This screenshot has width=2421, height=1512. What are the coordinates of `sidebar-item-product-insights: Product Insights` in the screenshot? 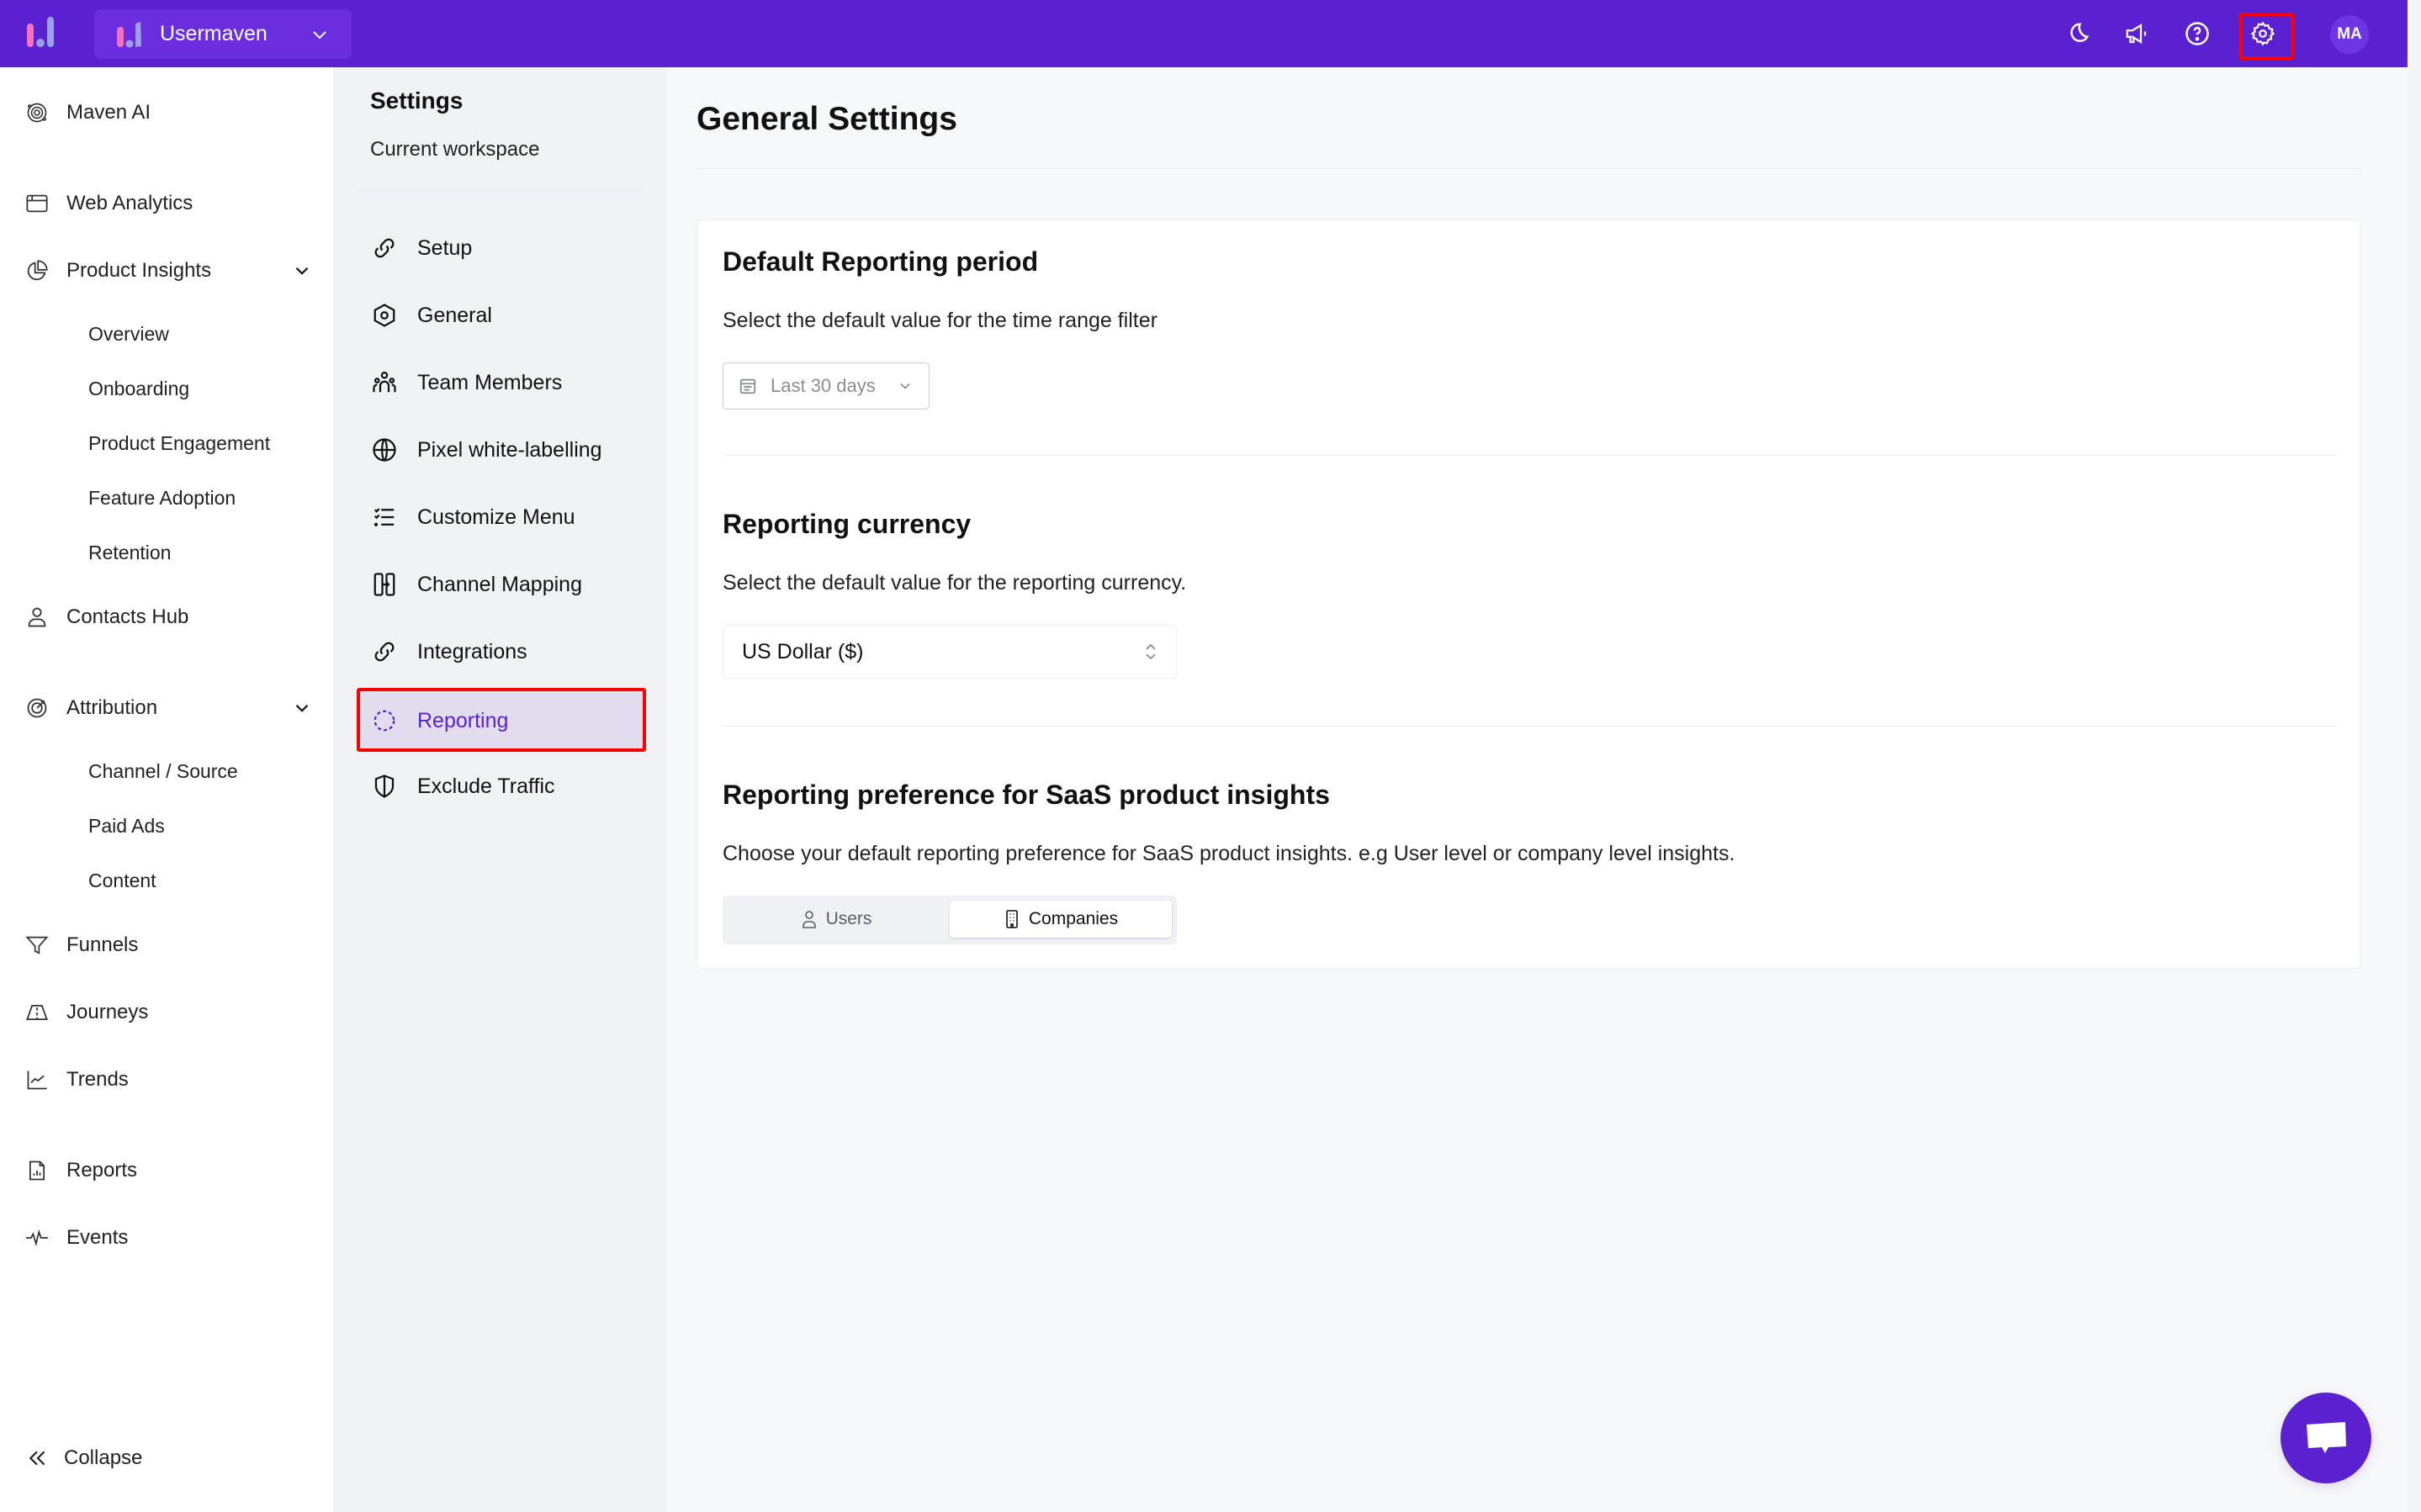 It's located at (167, 270).